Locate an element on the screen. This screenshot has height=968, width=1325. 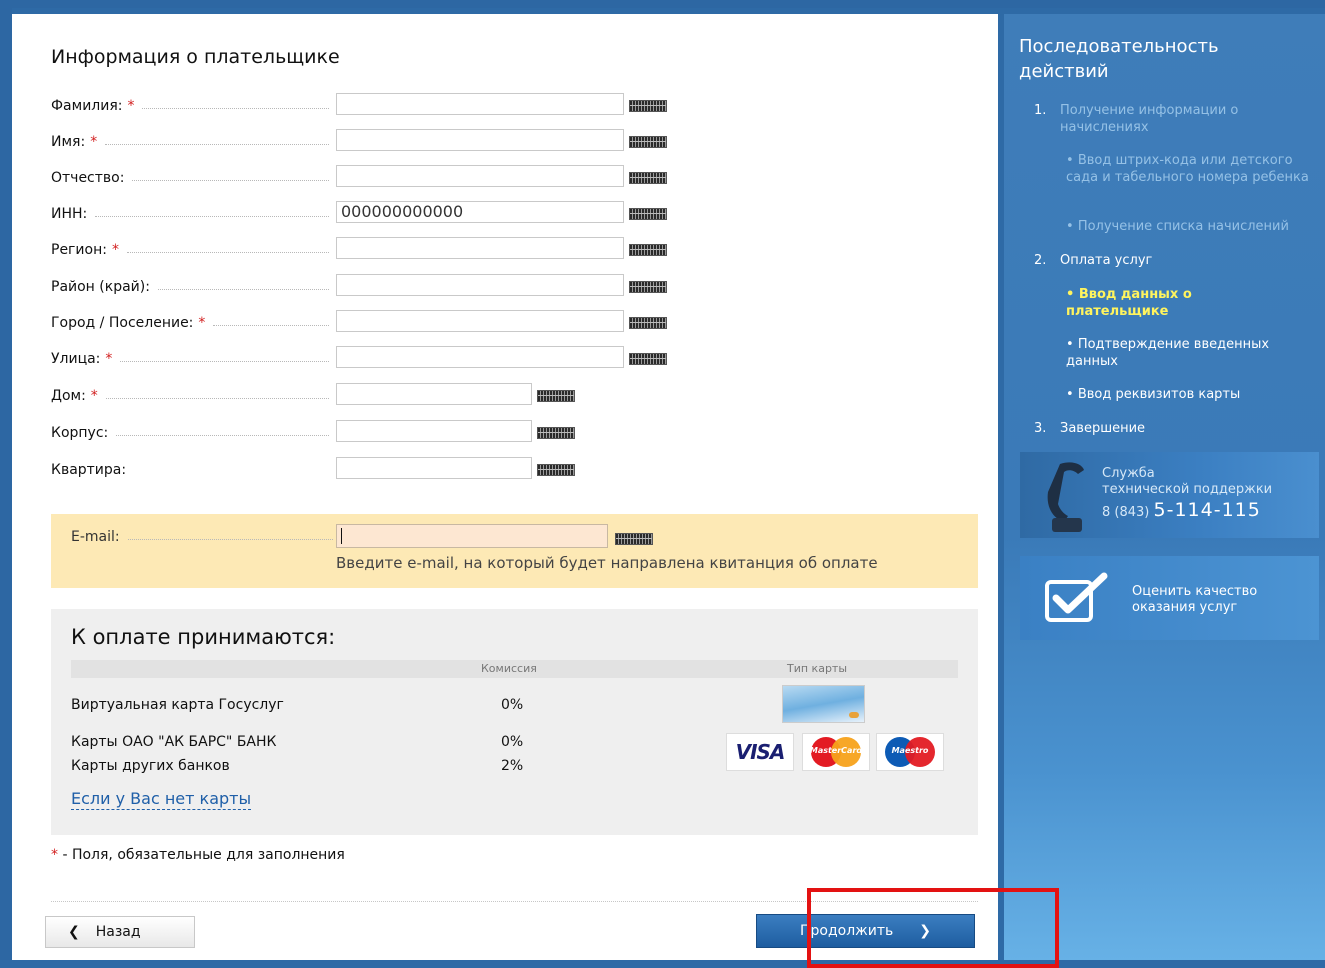
form-row-lastname: Фамилия: * is located at coordinates (361, 106).